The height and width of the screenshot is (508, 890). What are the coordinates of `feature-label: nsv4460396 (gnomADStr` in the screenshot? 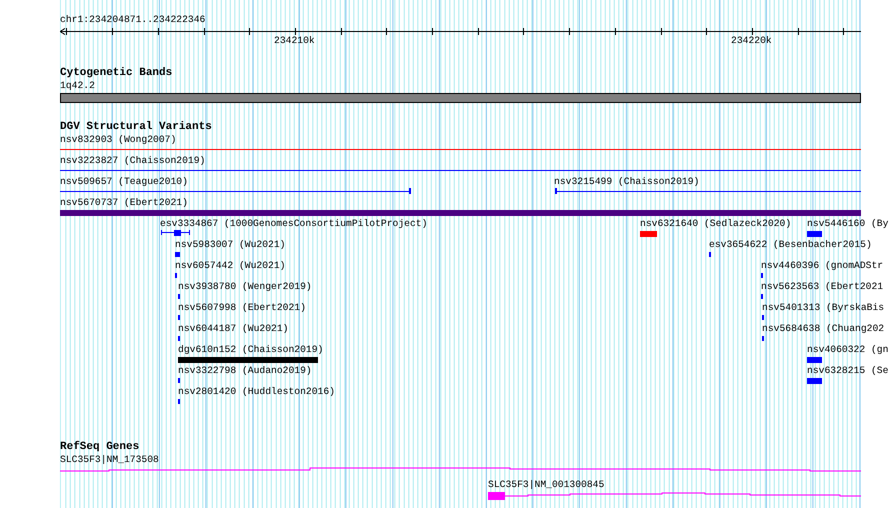 It's located at (822, 265).